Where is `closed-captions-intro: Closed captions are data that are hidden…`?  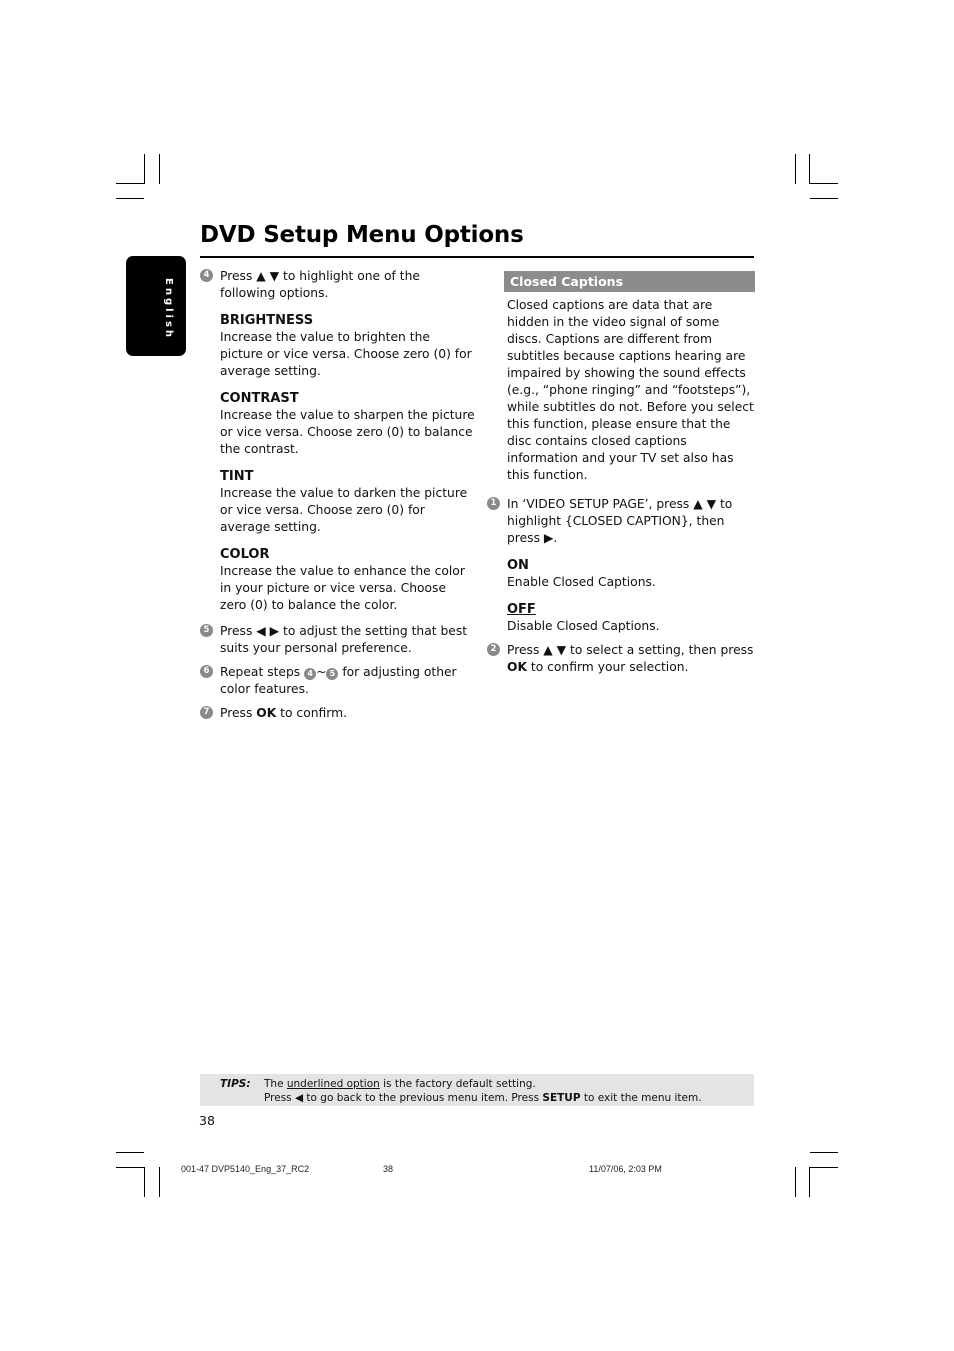 closed-captions-intro: Closed captions are data that are hidden… is located at coordinates (630, 390).